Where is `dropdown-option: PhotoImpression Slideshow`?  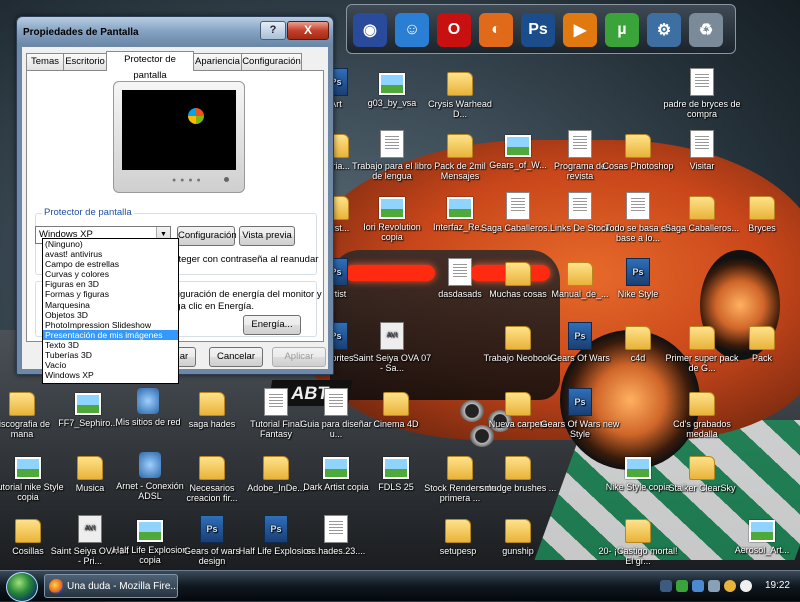
dropdown-option: PhotoImpression Slideshow is located at coordinates (110, 325).